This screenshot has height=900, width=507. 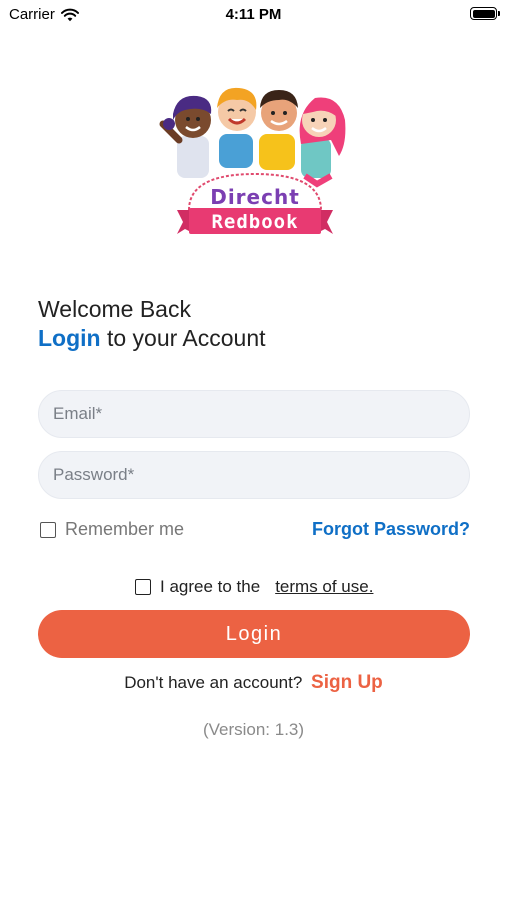 I want to click on login-subheading: Login to your Account, so click(x=152, y=338).